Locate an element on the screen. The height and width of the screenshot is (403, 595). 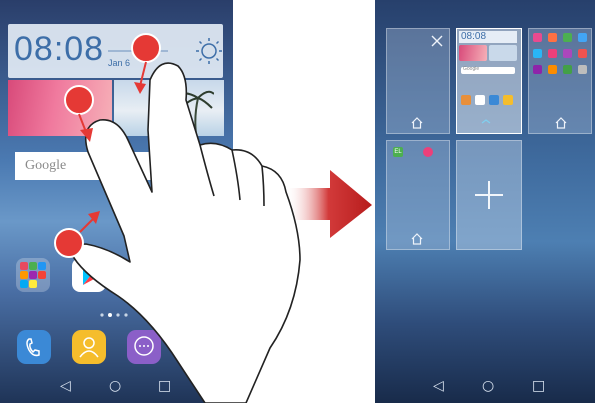
screen-thumbnail-apps is located at coordinates (560, 81).